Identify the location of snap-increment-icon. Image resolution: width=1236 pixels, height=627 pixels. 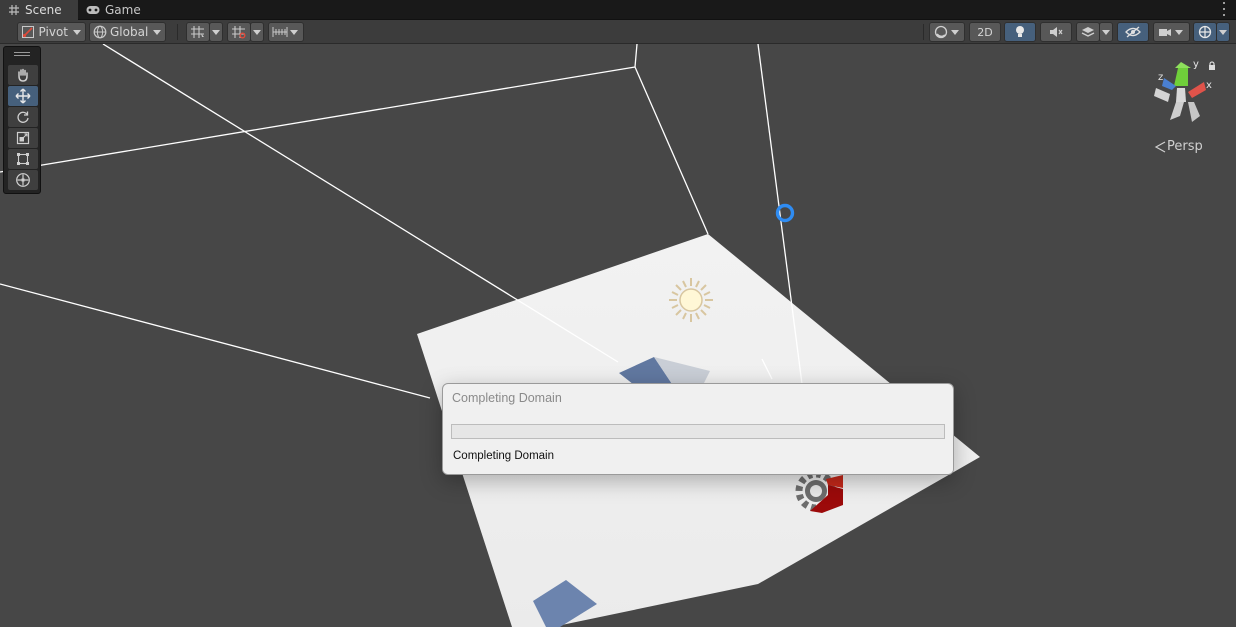
(239, 32).